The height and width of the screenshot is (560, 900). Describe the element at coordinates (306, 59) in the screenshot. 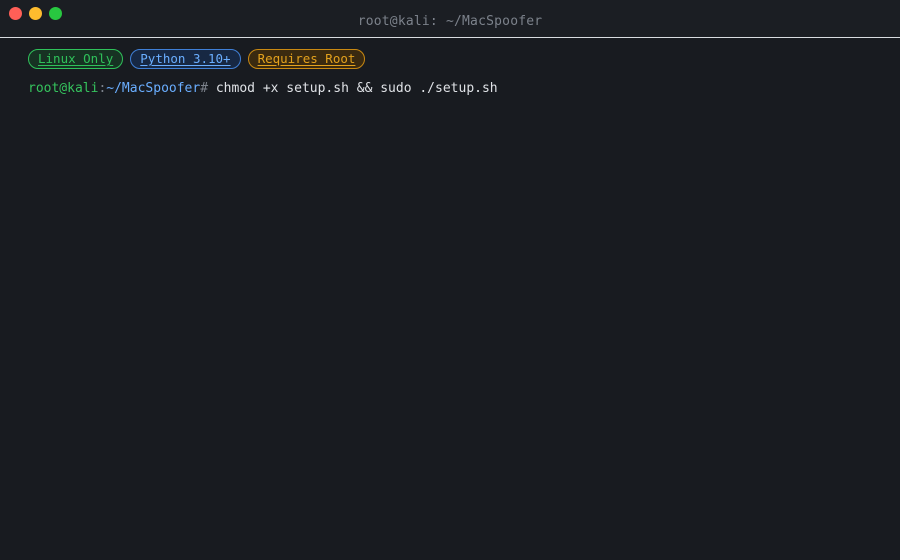

I see `requires-root-badge: Requires Root` at that location.